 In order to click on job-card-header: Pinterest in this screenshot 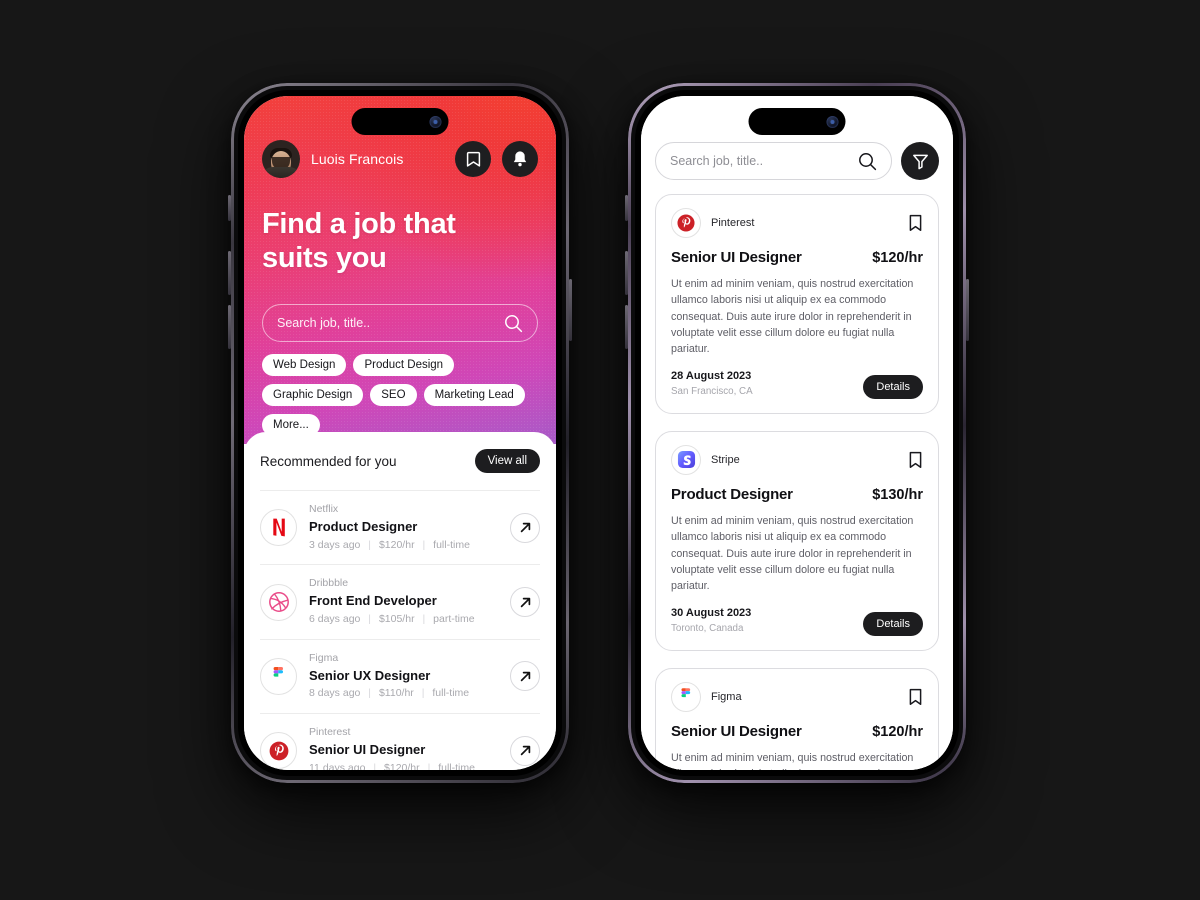, I will do `click(797, 223)`.